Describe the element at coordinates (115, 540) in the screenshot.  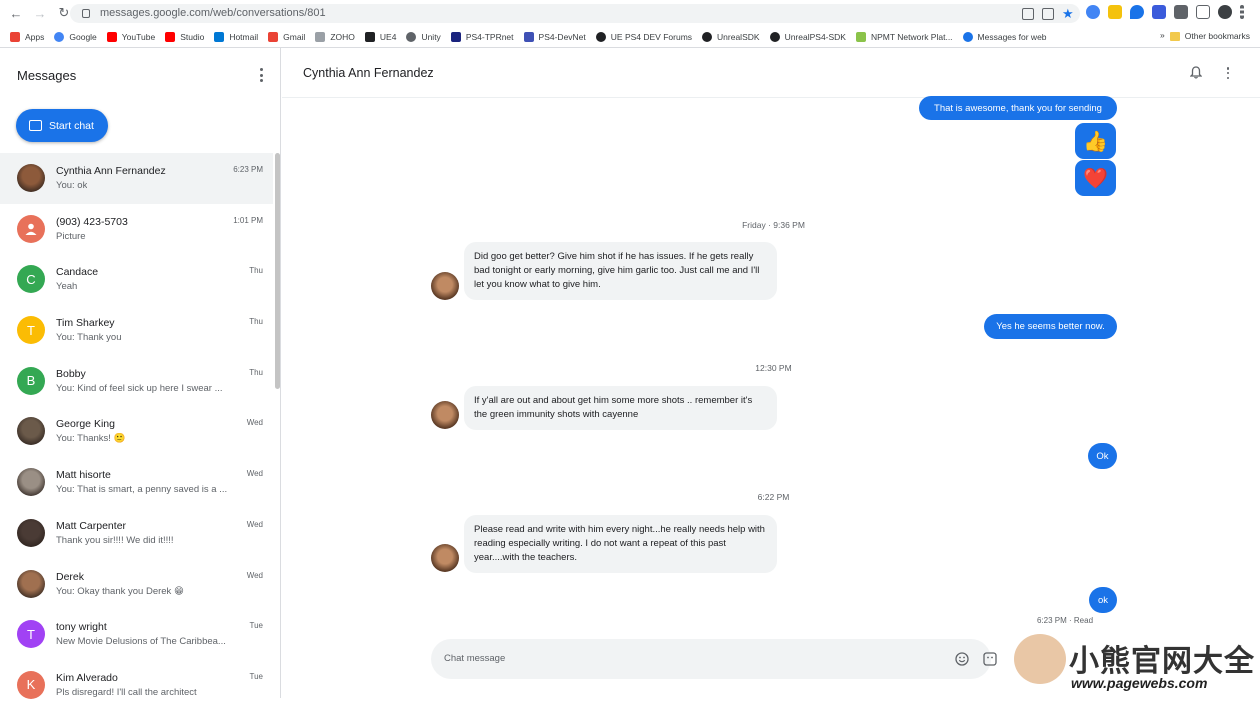
I see `conversation-preview: Thank you sir!!!! We did it!!!!` at that location.